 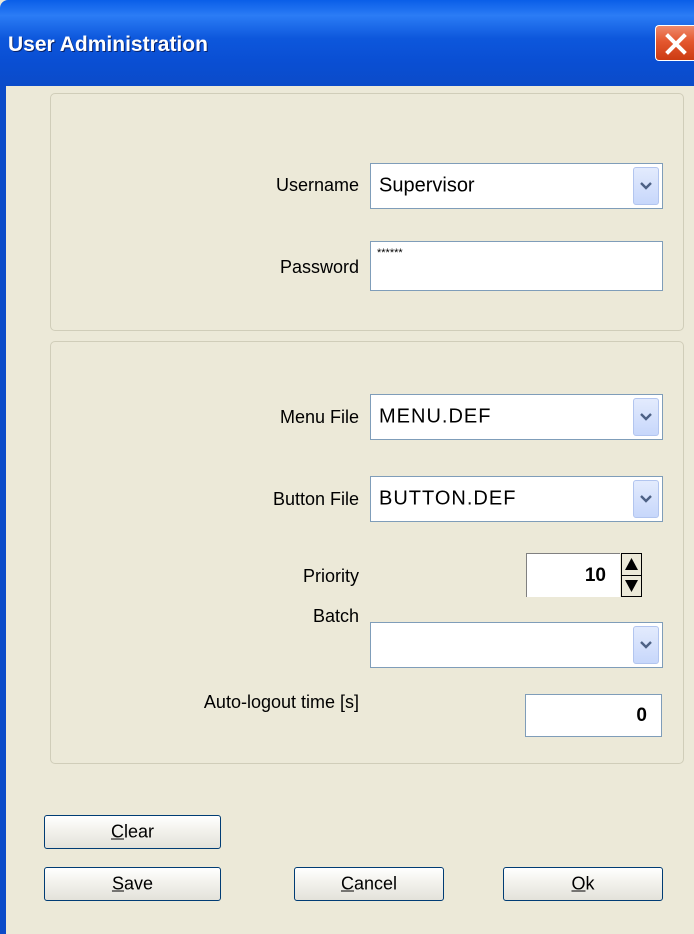 What do you see at coordinates (427, 185) in the screenshot?
I see `username-value: Supervisor` at bounding box center [427, 185].